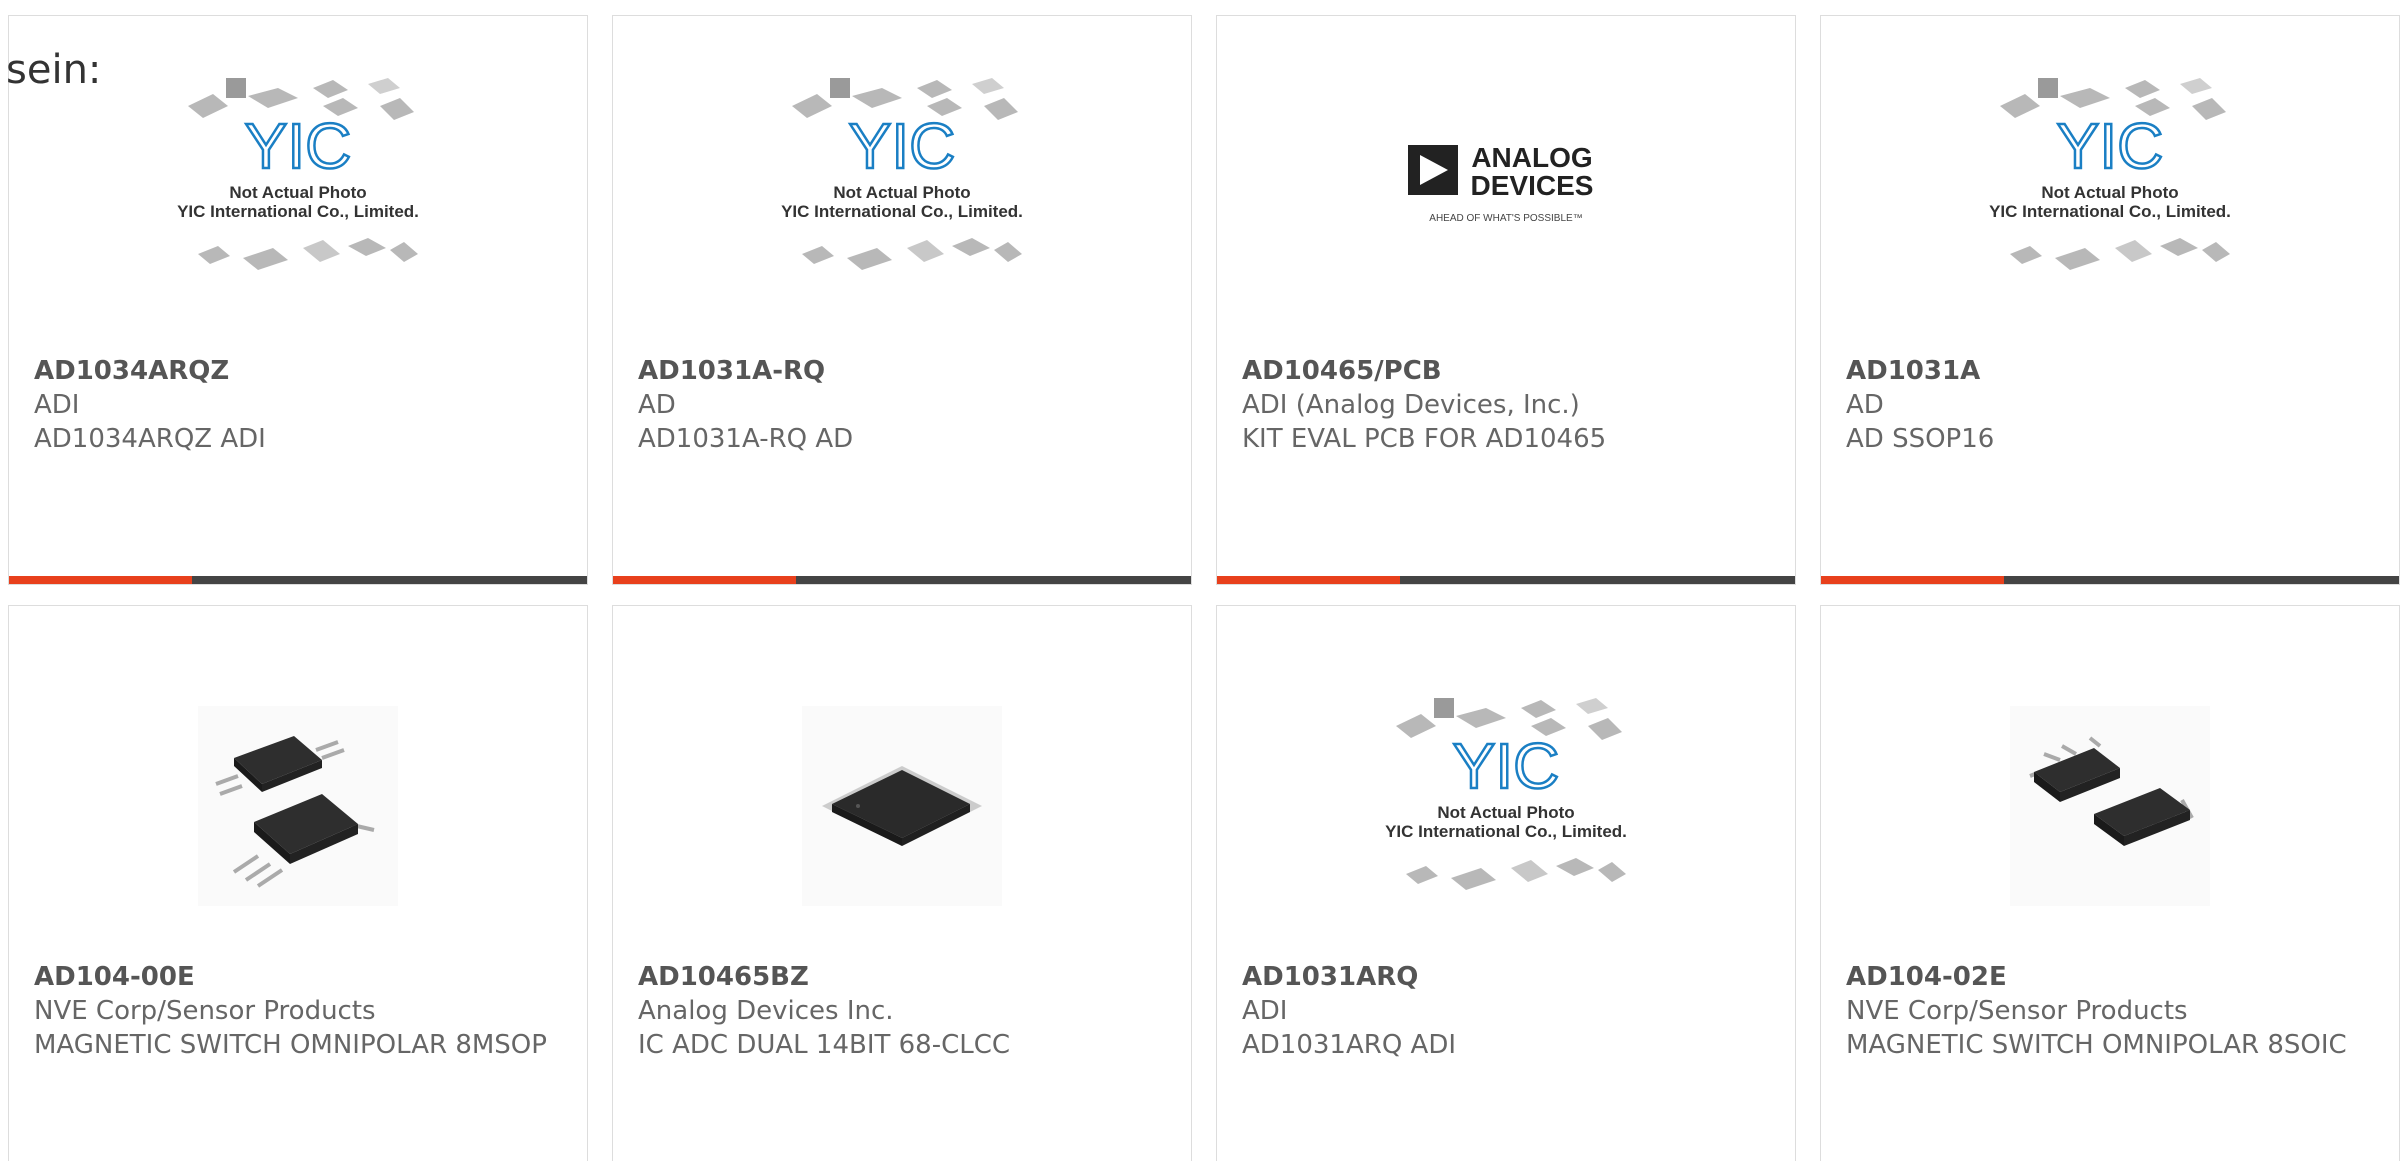 Image resolution: width=2400 pixels, height=1161 pixels. I want to click on product-info: AD1031A AD AD SSOP16, so click(2112, 405).